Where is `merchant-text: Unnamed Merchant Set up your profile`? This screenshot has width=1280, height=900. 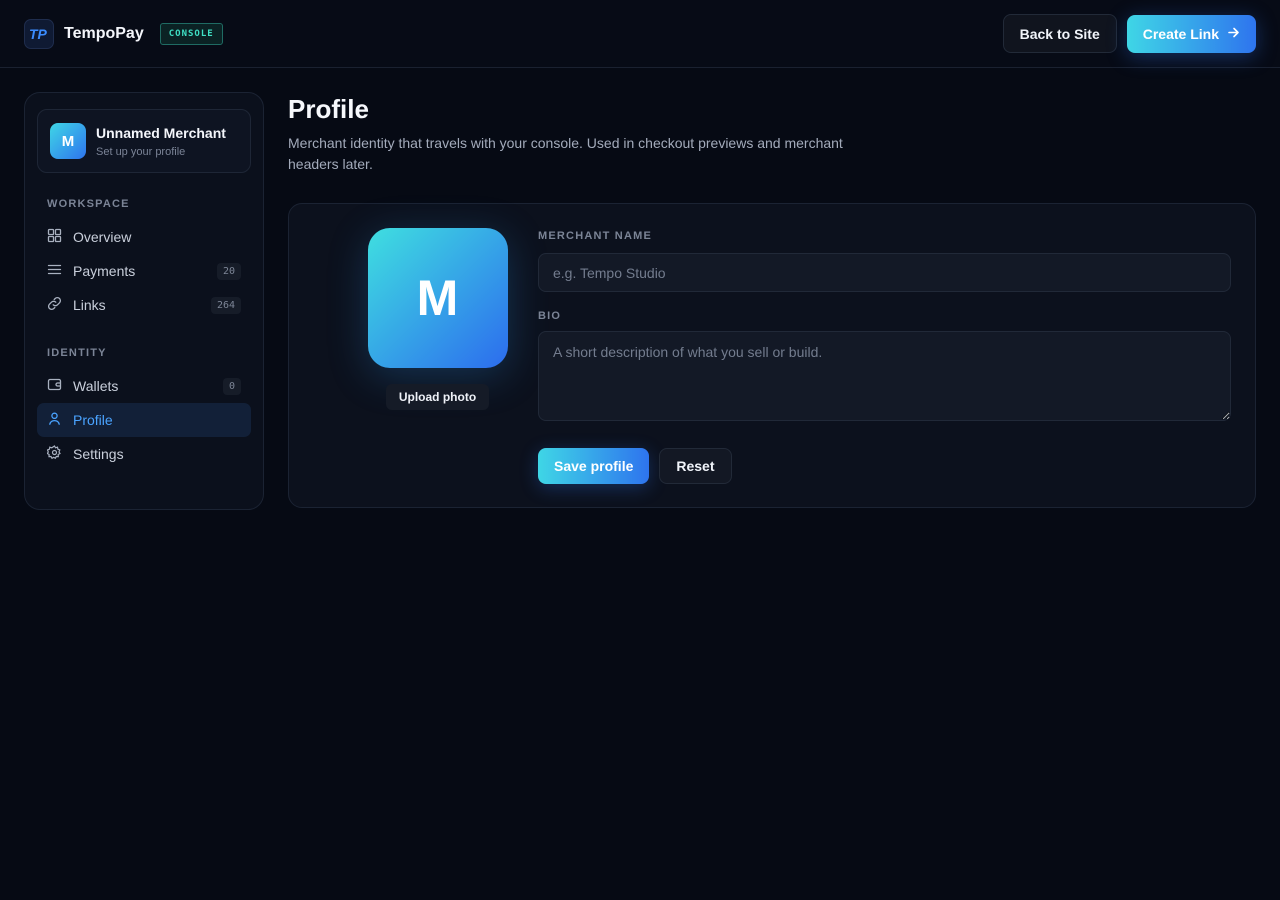 merchant-text: Unnamed Merchant Set up your profile is located at coordinates (161, 141).